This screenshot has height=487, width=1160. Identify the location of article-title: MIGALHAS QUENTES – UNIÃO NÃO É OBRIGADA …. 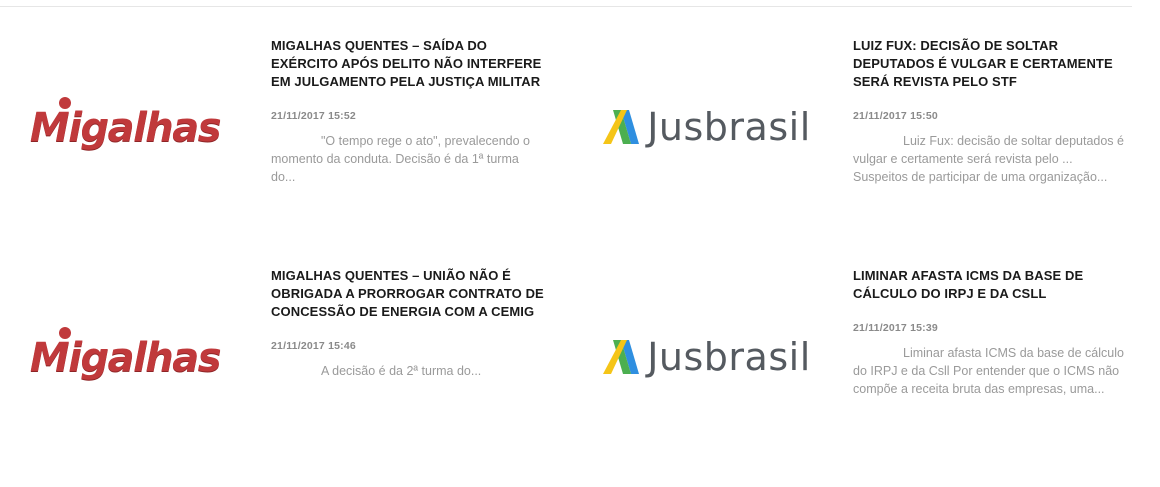
(408, 294).